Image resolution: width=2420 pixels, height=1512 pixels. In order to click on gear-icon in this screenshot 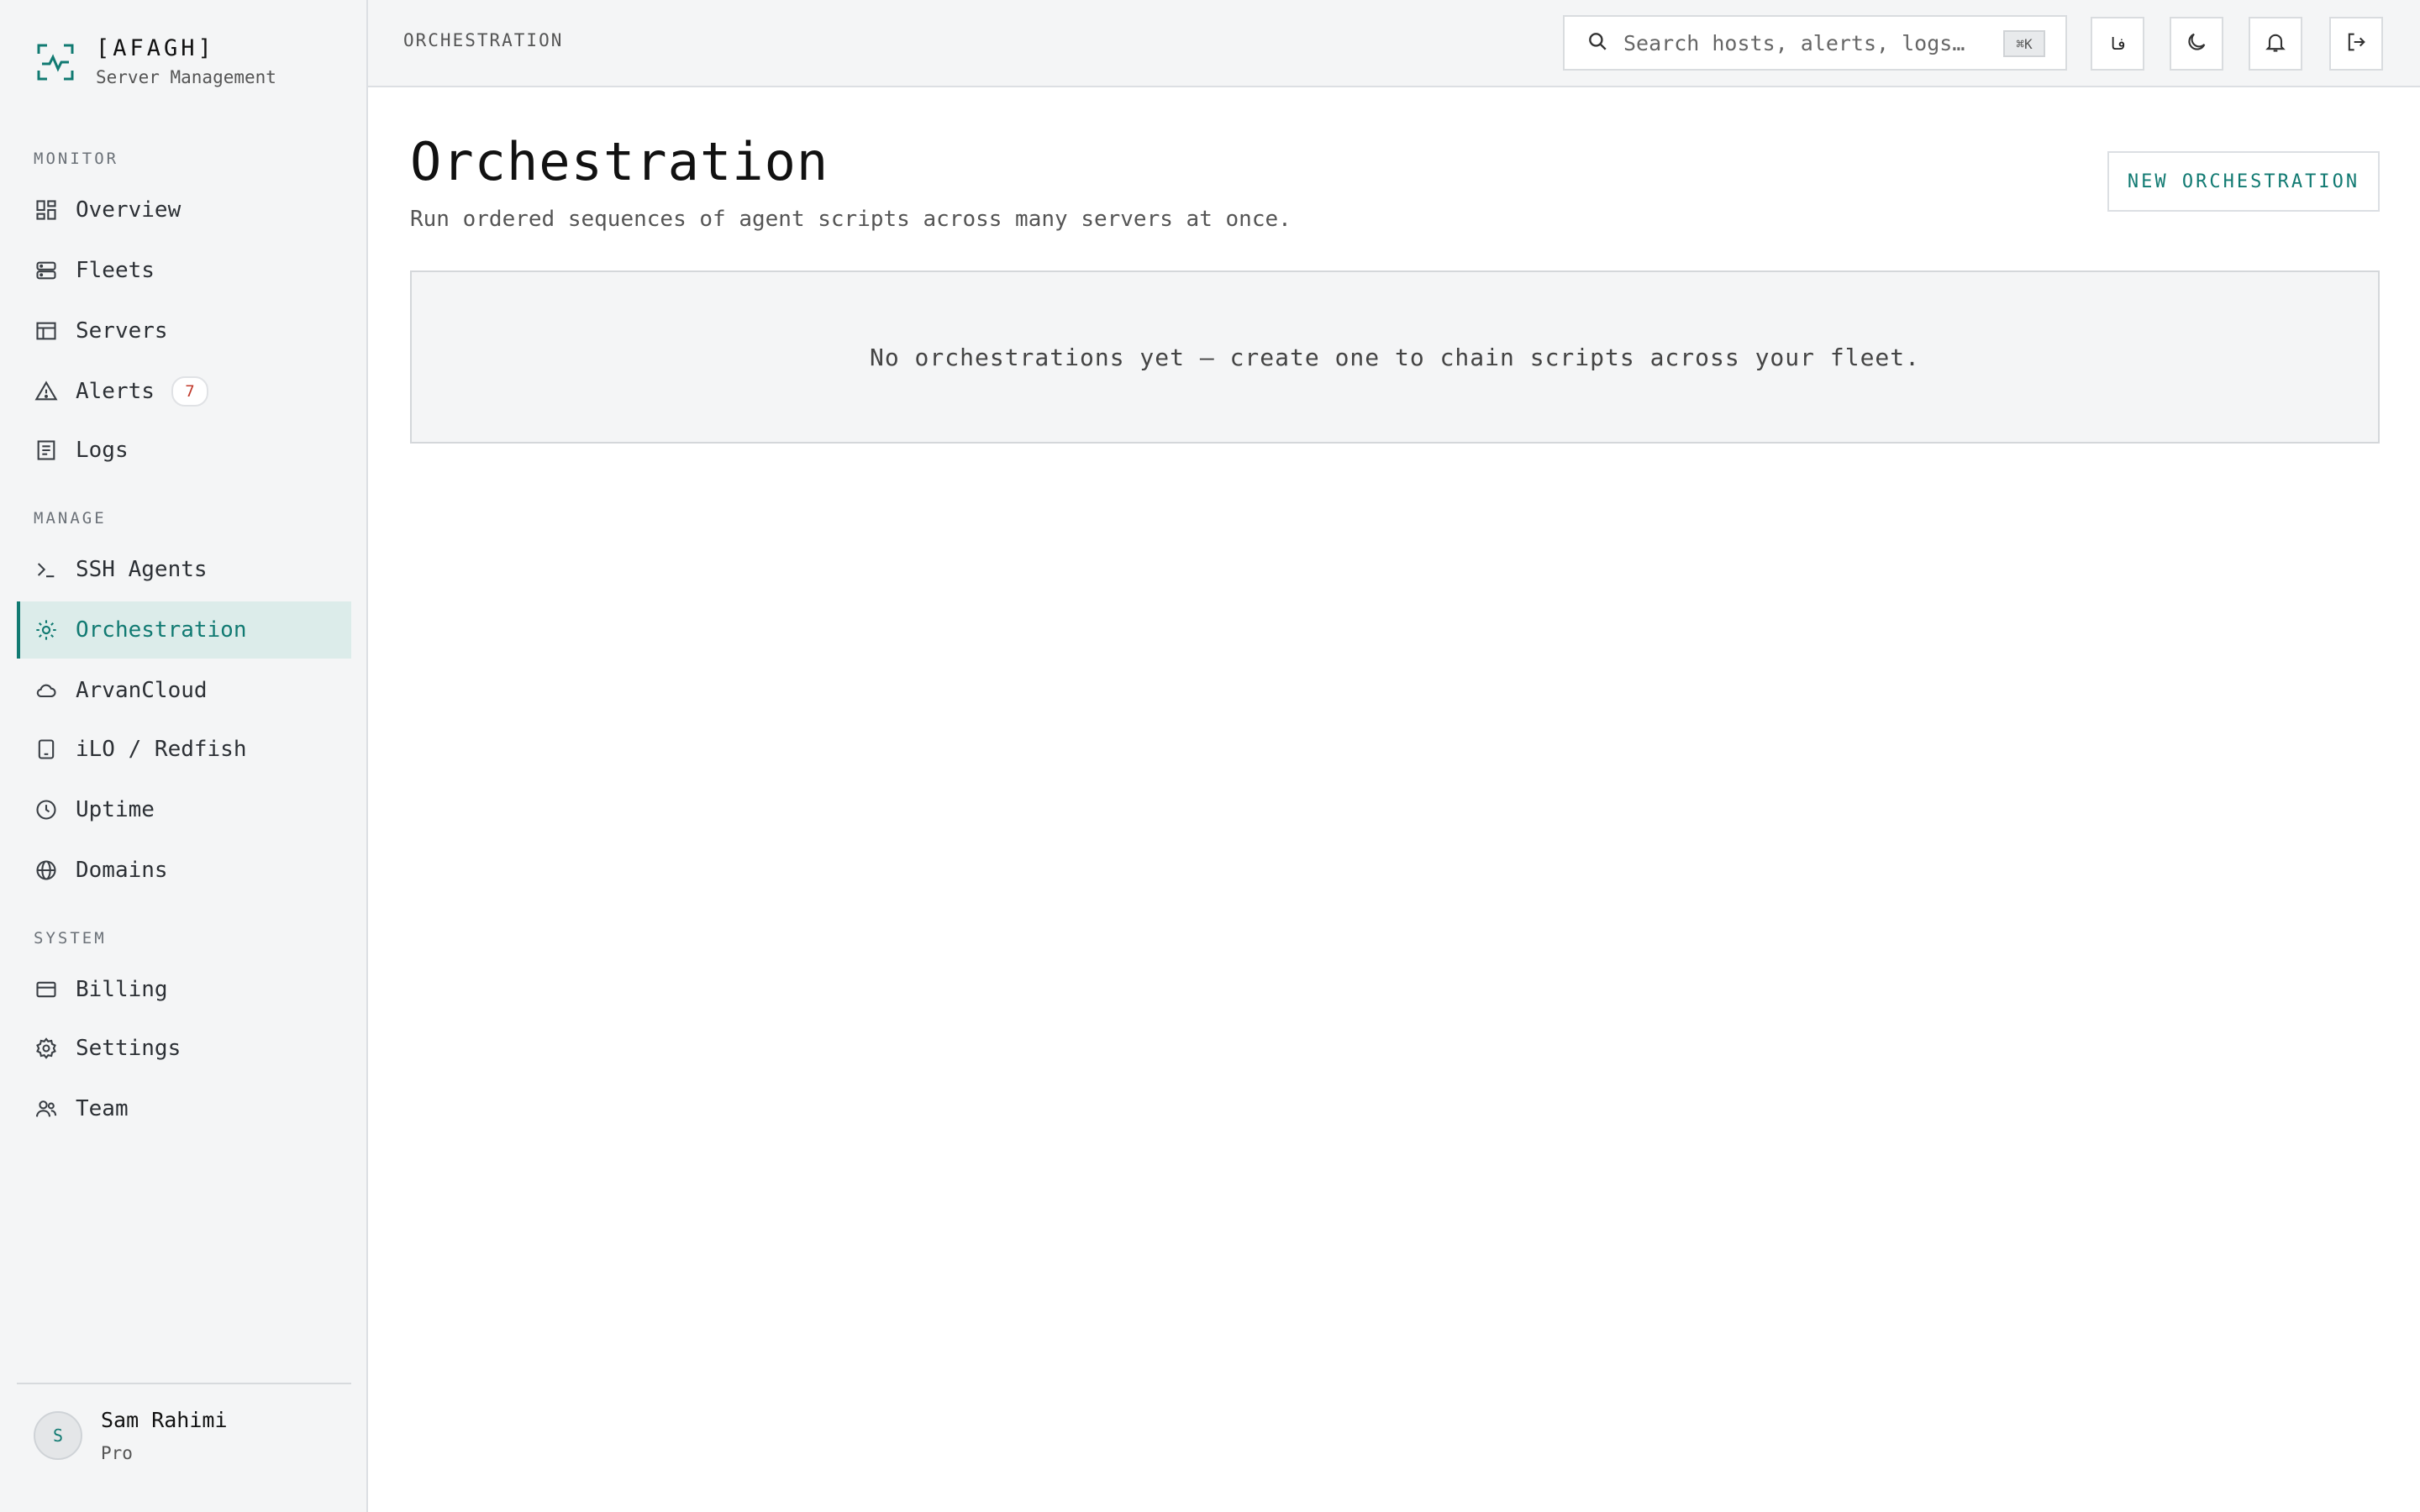, I will do `click(46, 1048)`.